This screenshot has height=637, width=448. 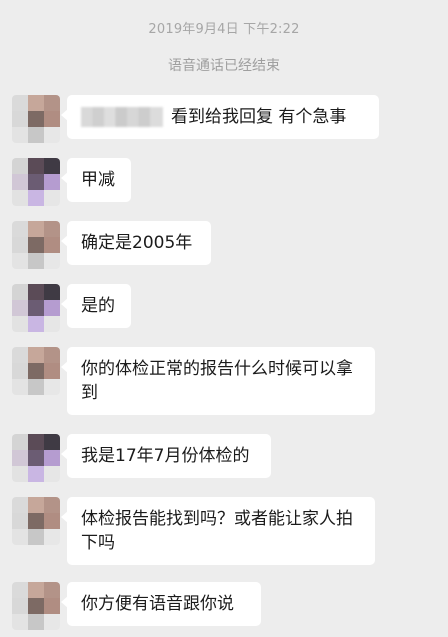 I want to click on redacted-name, so click(x=122, y=117).